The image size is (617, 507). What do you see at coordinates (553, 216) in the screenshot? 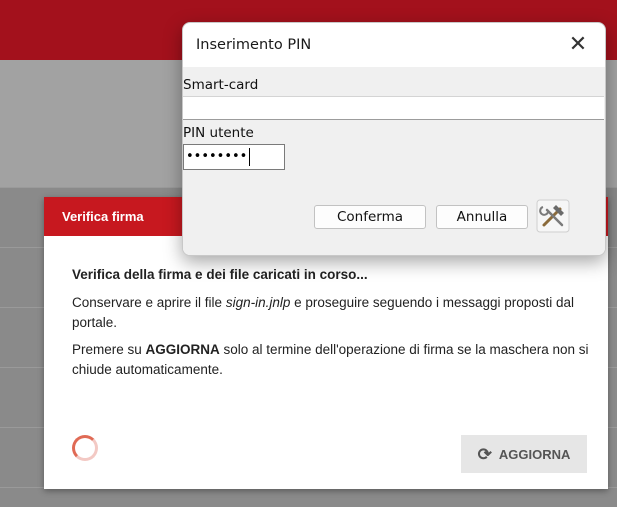
I see `tools-icon` at bounding box center [553, 216].